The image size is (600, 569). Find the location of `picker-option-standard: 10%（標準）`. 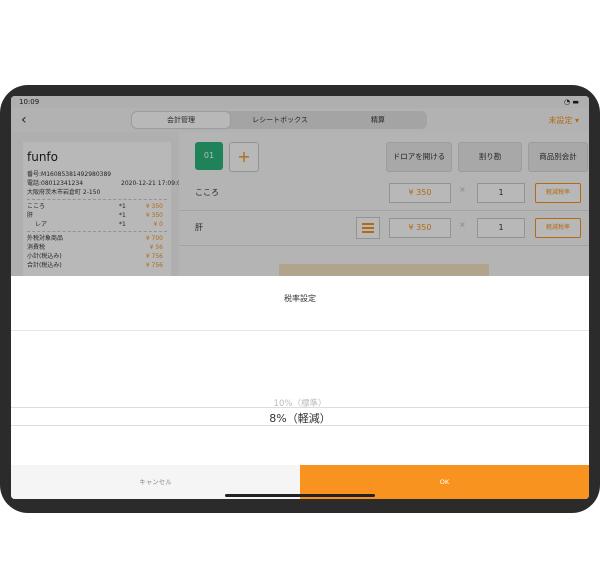

picker-option-standard: 10%（標準） is located at coordinates (300, 403).